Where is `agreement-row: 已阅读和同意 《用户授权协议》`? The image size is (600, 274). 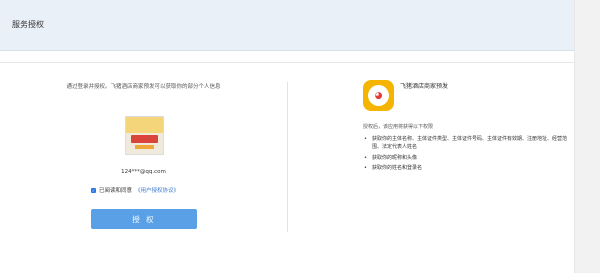
agreement-row: 已阅读和同意 《用户授权协议》 is located at coordinates (135, 190).